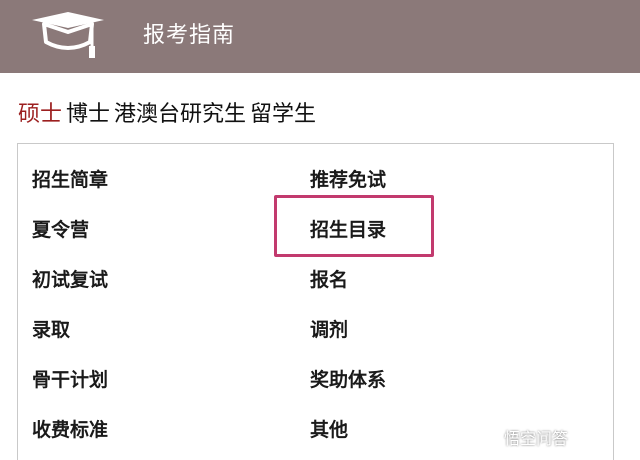 This screenshot has height=460, width=640. What do you see at coordinates (348, 180) in the screenshot?
I see `menu-item-recommendation: 推荐免试` at bounding box center [348, 180].